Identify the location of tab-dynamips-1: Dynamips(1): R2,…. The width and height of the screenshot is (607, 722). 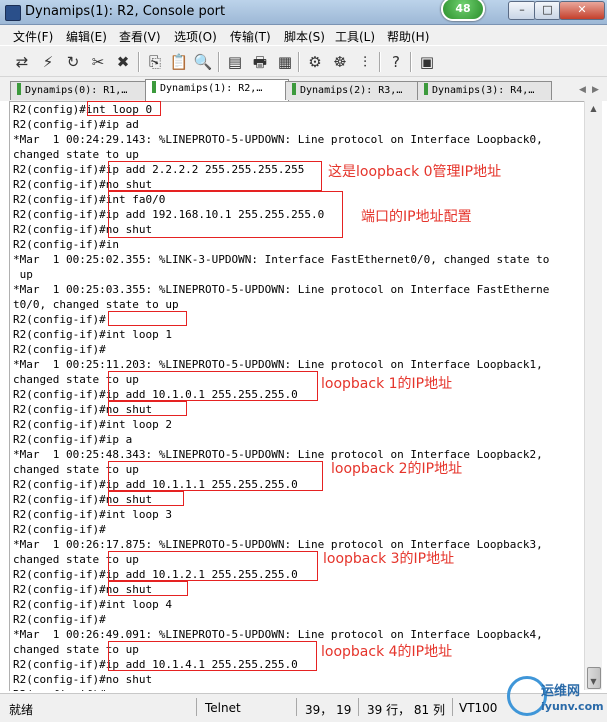
(217, 90).